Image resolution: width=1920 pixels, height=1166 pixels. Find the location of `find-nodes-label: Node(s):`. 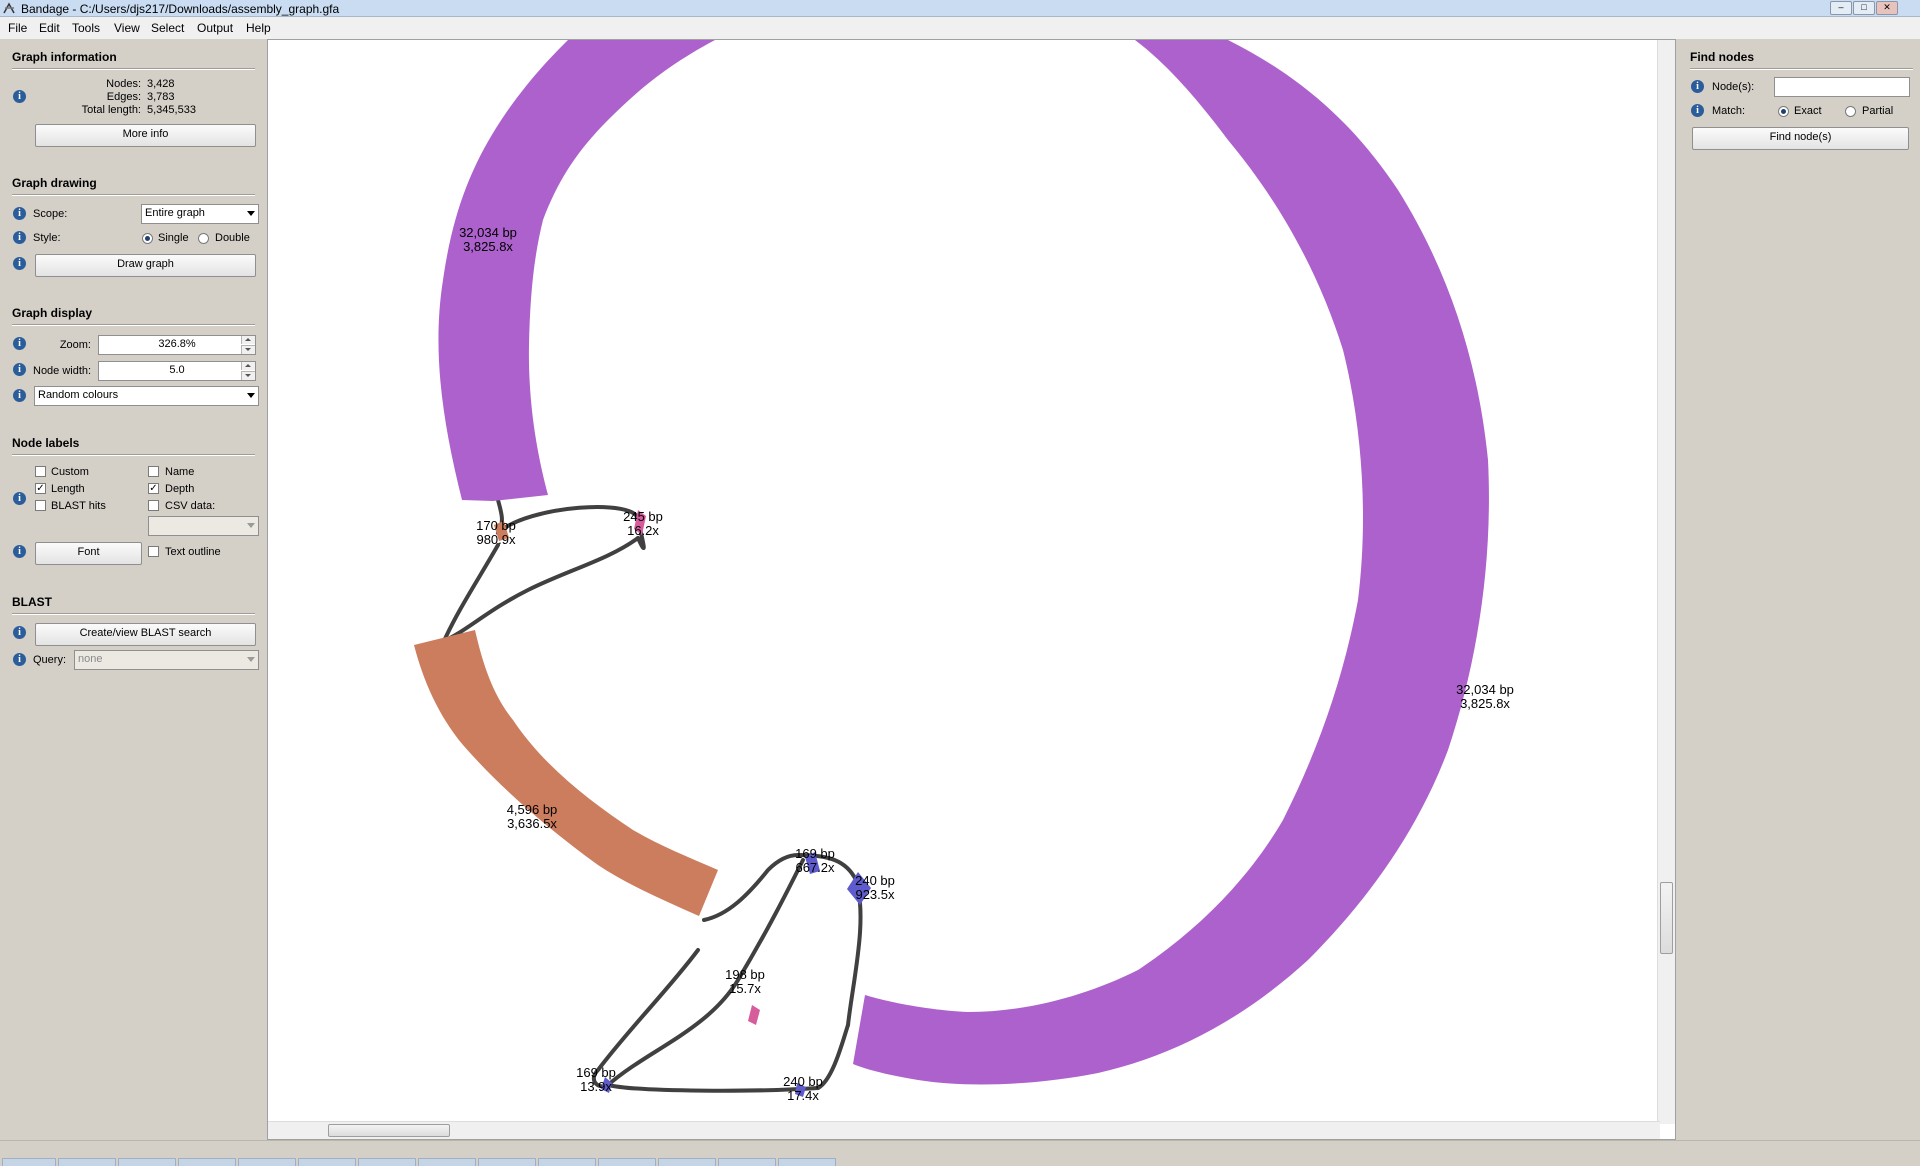

find-nodes-label: Node(s): is located at coordinates (1733, 87).